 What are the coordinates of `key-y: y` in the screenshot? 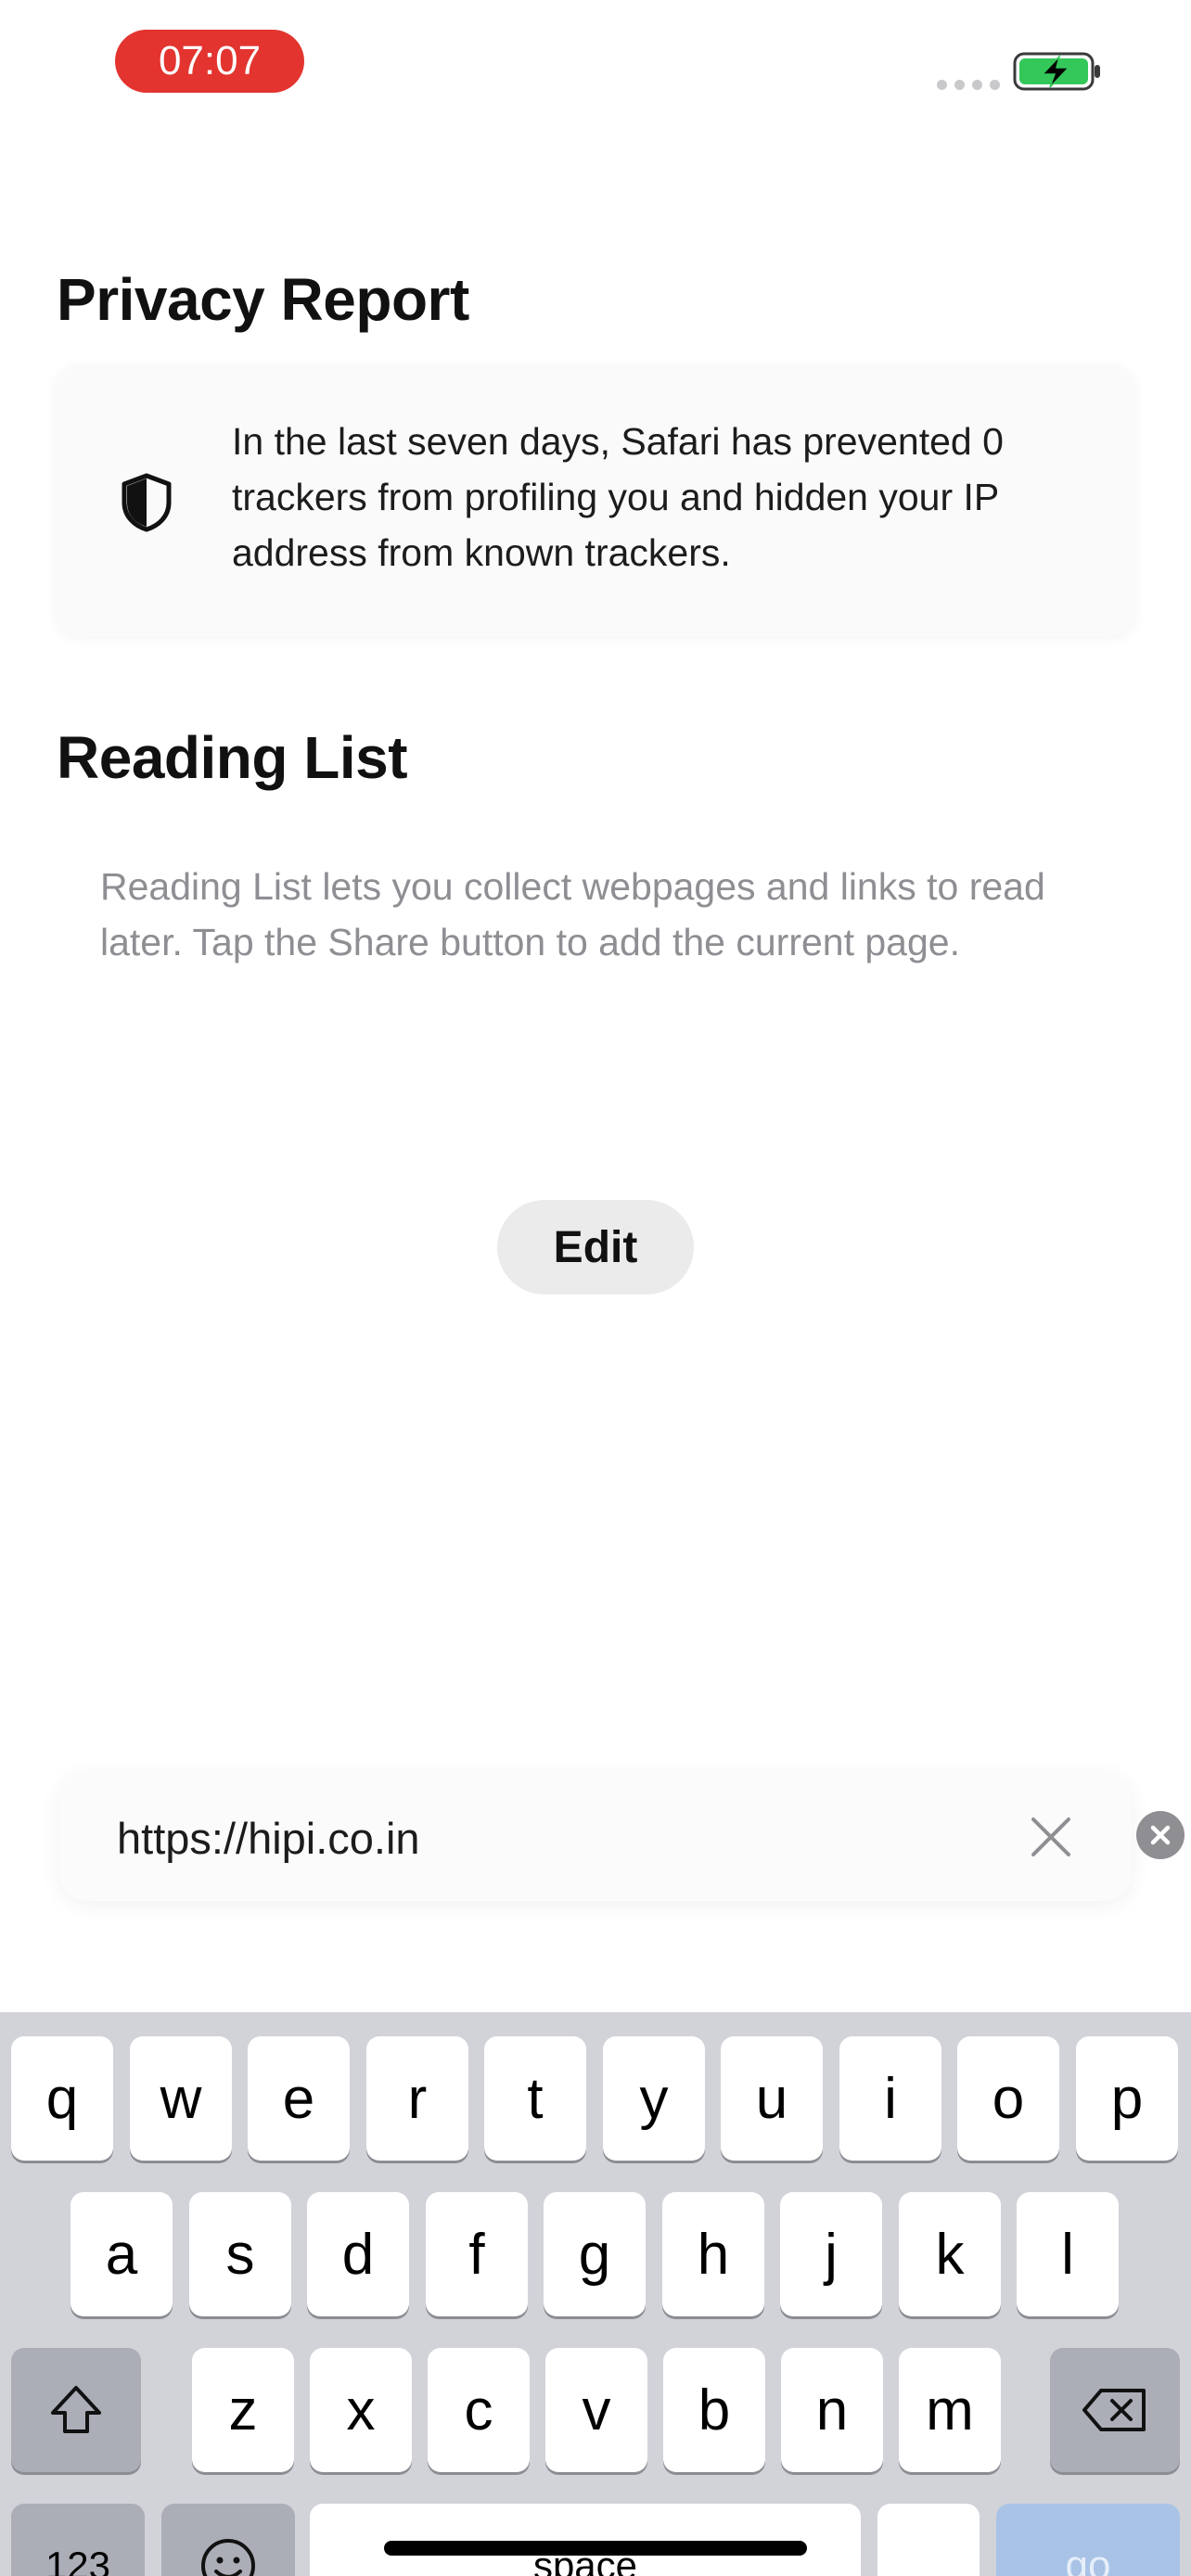 It's located at (654, 2098).